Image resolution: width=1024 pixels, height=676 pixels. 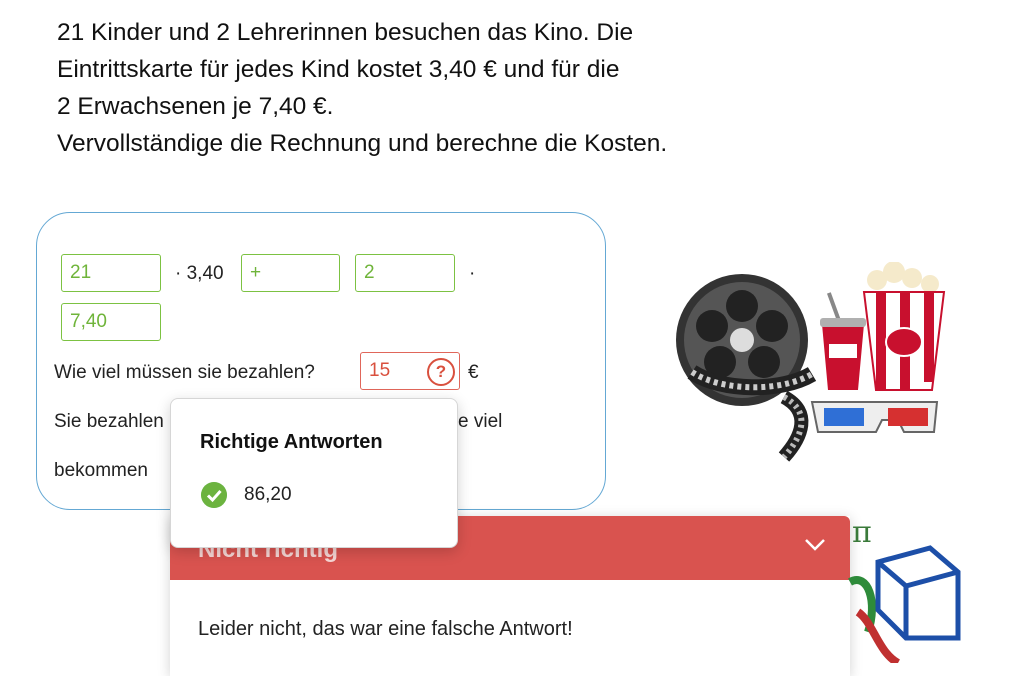 I want to click on film-reel-icon, so click(x=746, y=368).